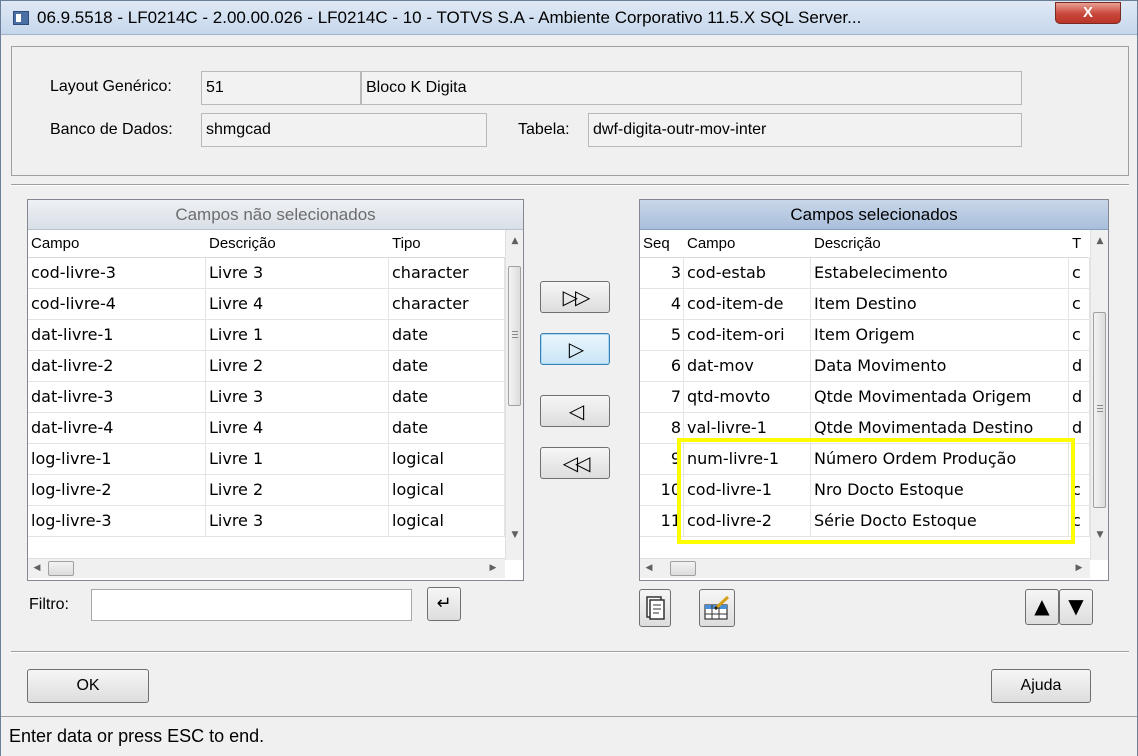 Image resolution: width=1138 pixels, height=756 pixels. I want to click on cell-descricao: Estabelecimento, so click(940, 273).